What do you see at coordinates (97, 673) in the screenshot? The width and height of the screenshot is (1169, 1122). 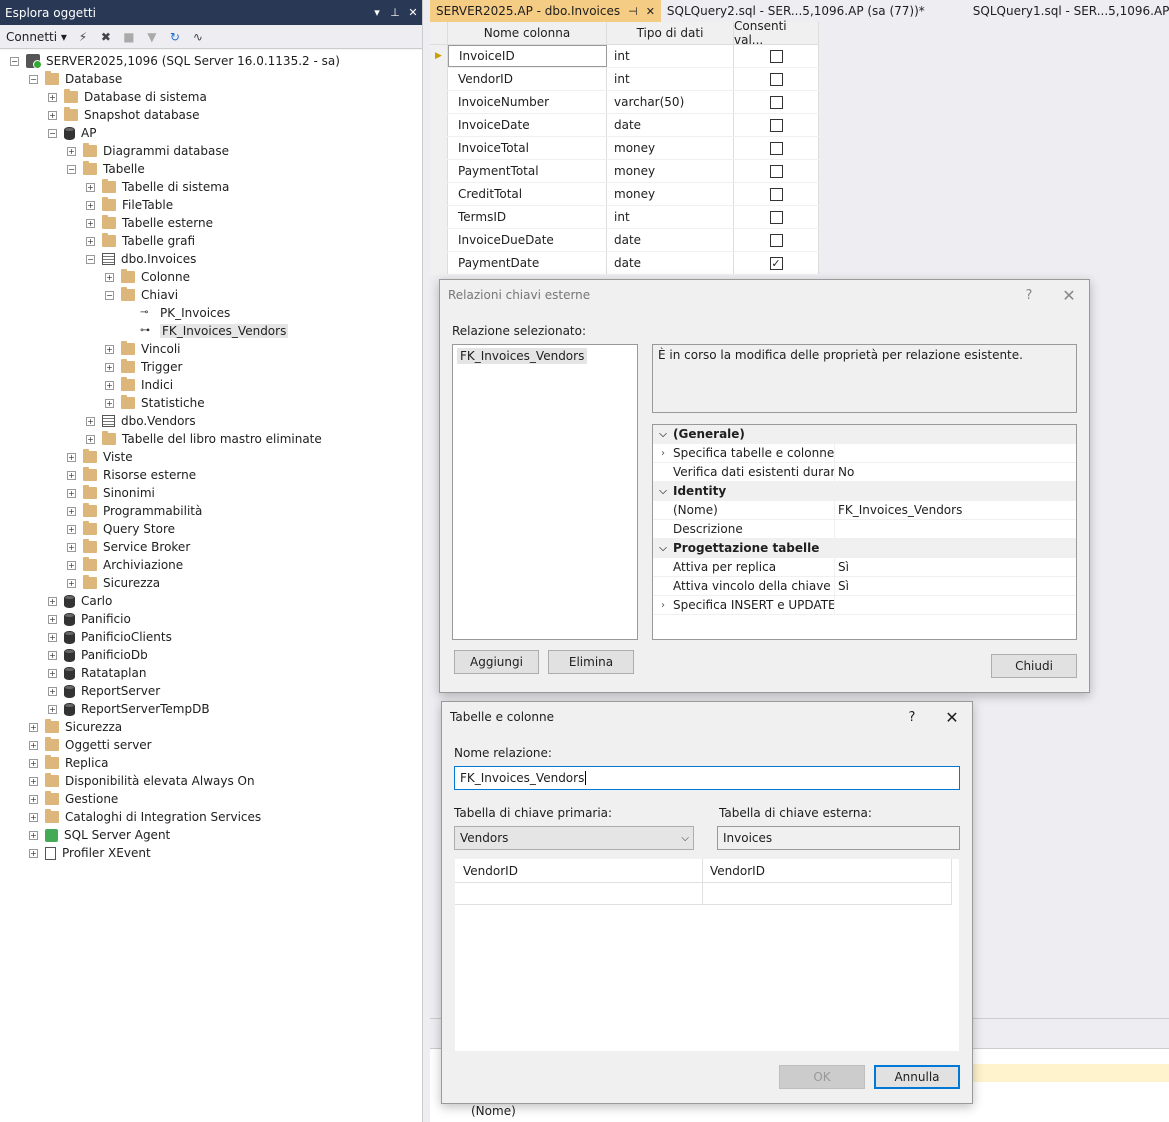 I see `tree-node: + Ratataplan` at bounding box center [97, 673].